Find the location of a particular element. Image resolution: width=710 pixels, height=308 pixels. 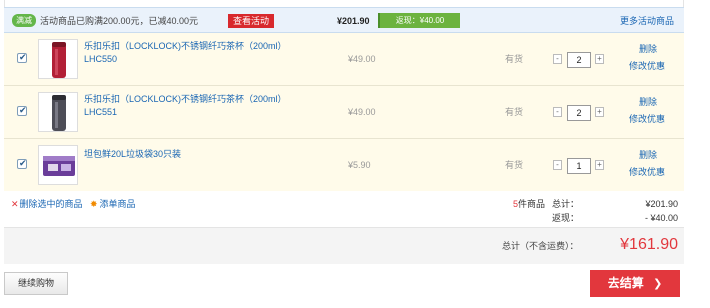

delete-selected-link: 删除选中的商品 is located at coordinates (51, 204).